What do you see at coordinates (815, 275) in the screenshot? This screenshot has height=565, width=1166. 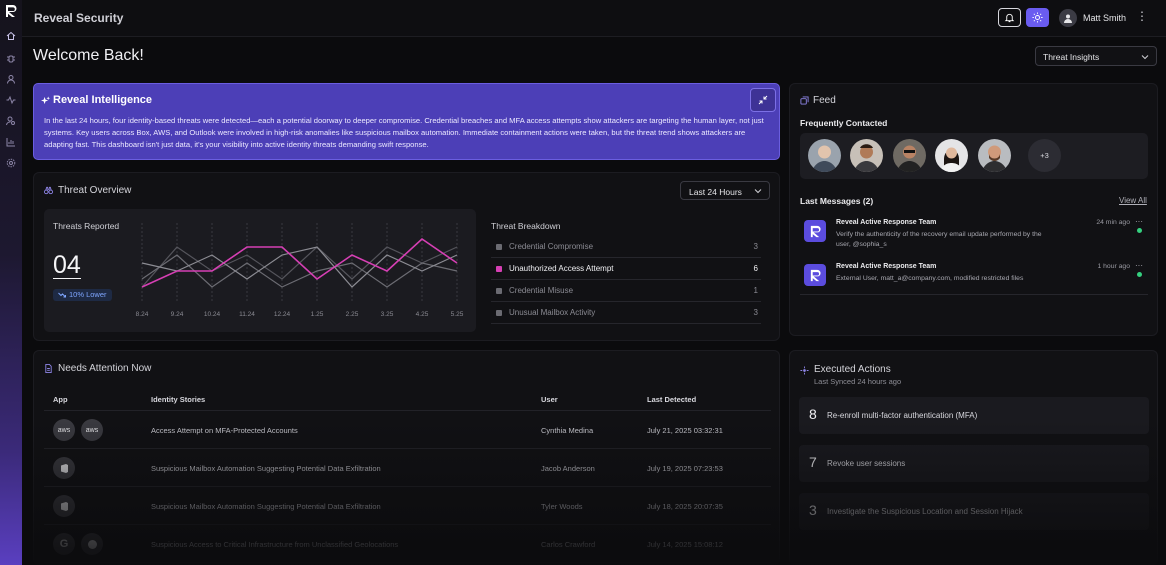 I see `reveal-logo-icon` at bounding box center [815, 275].